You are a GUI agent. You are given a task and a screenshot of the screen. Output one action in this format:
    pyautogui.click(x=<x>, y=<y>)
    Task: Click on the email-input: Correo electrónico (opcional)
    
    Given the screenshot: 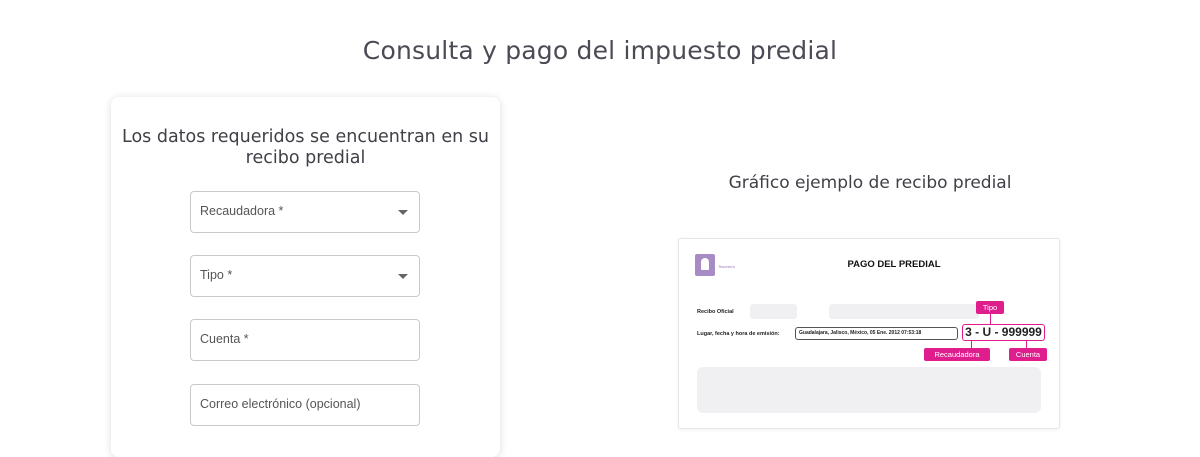 What is the action you would take?
    pyautogui.click(x=305, y=405)
    